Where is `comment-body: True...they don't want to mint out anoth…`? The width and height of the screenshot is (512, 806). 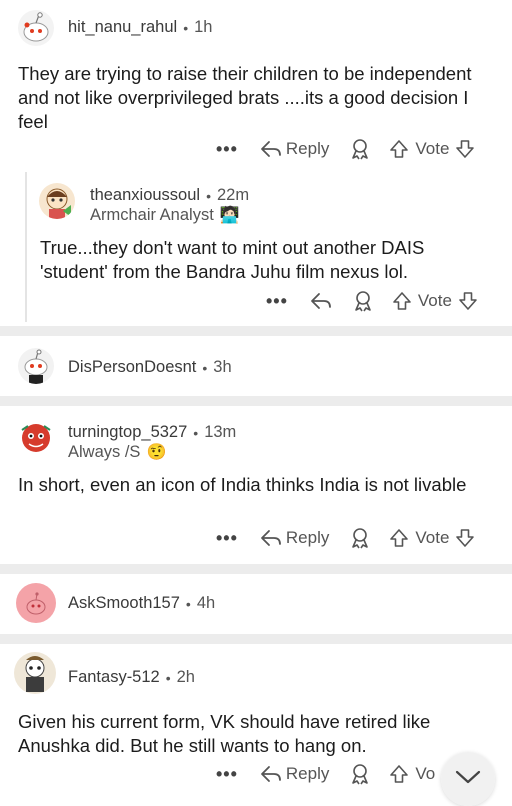
comment-body: True...they don't want to mint out anoth… is located at coordinates (232, 259).